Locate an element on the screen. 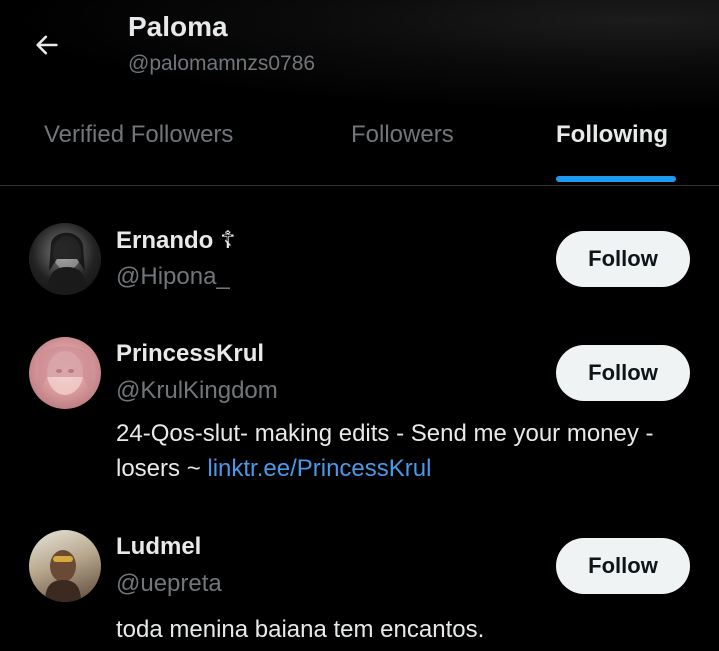 The width and height of the screenshot is (719, 651). tab-following: Following is located at coordinates (612, 135).